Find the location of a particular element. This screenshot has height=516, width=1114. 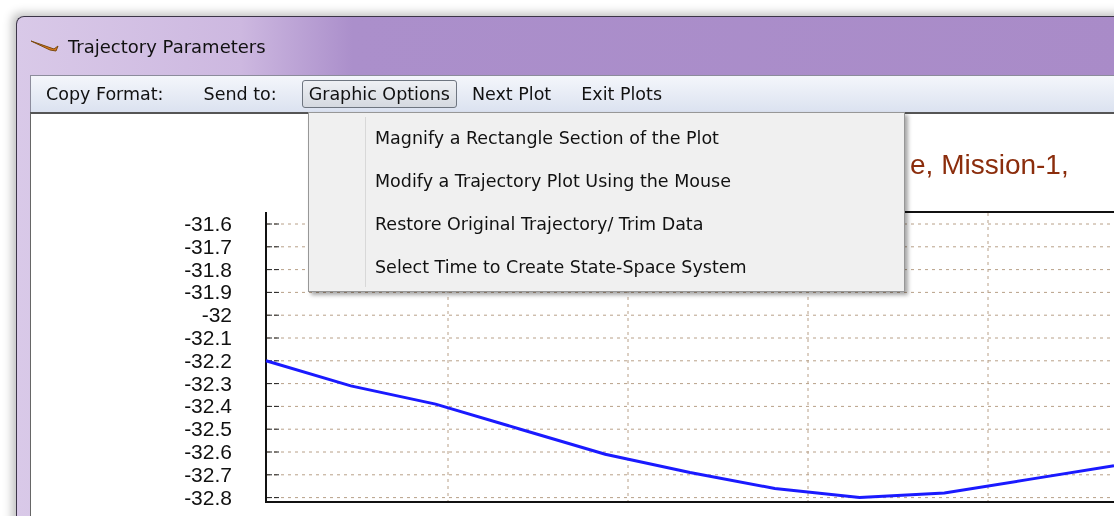

y-tick-label: -32 is located at coordinates (216, 315).